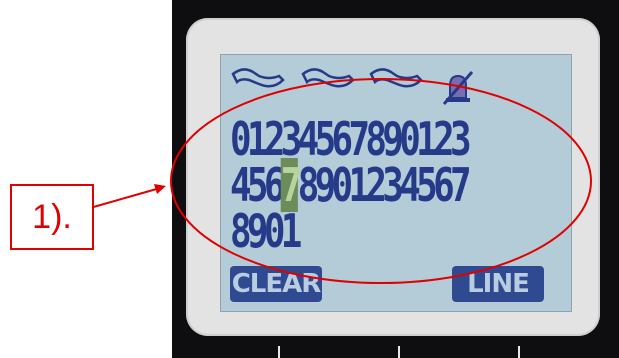  What do you see at coordinates (160, 189) in the screenshot?
I see `callout-arrowhead` at bounding box center [160, 189].